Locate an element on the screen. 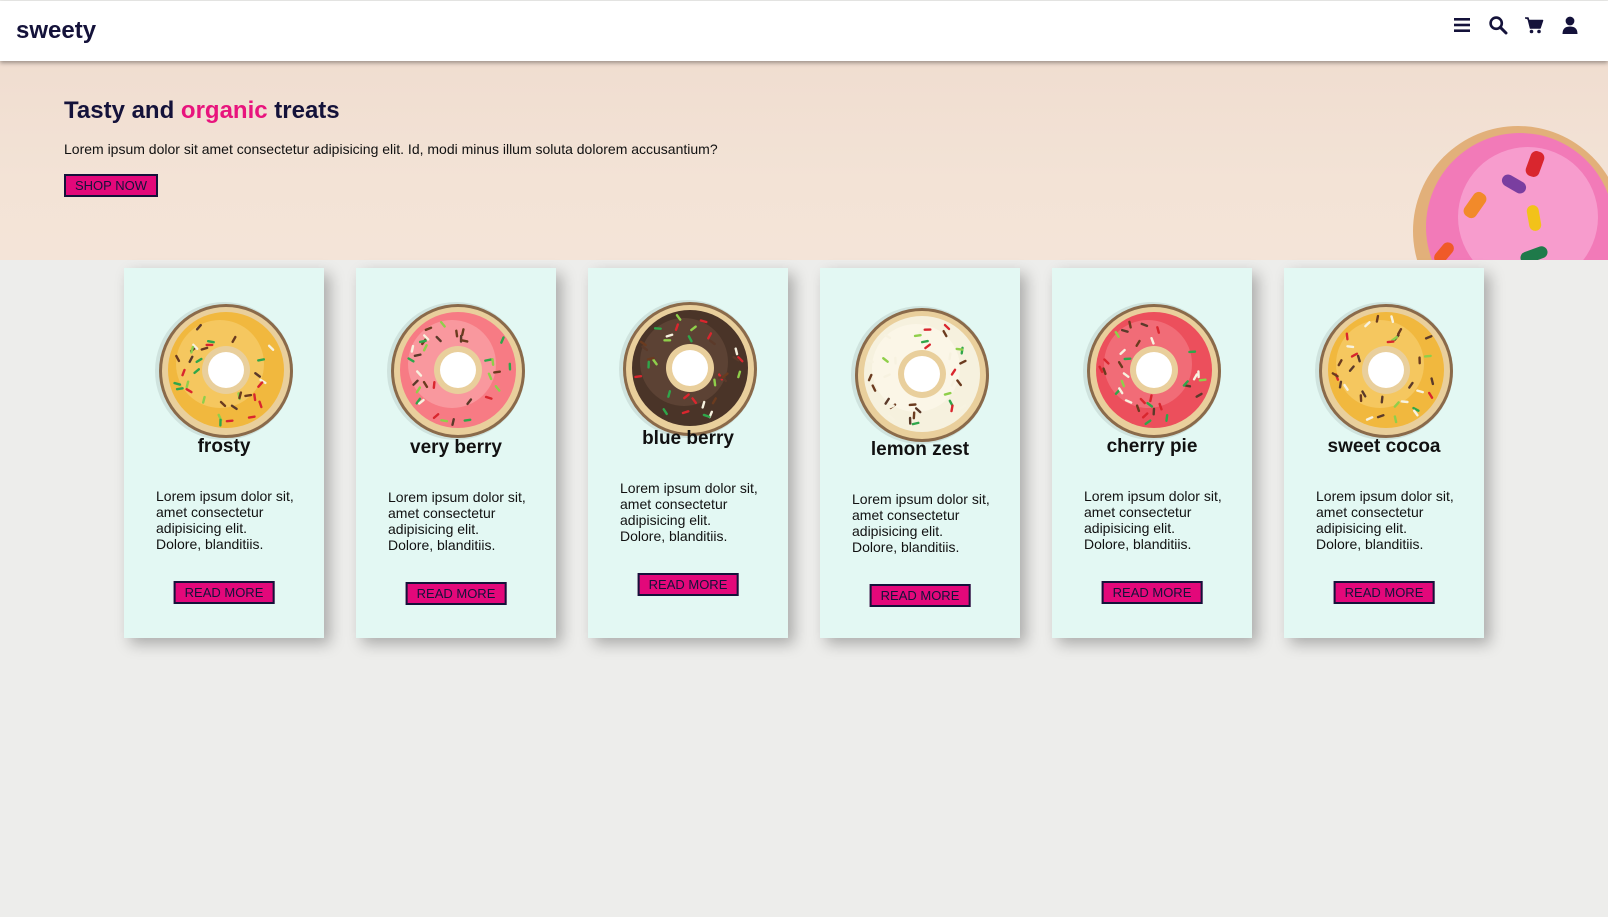 The image size is (1608, 917). card-title: cherry pie is located at coordinates (1152, 446).